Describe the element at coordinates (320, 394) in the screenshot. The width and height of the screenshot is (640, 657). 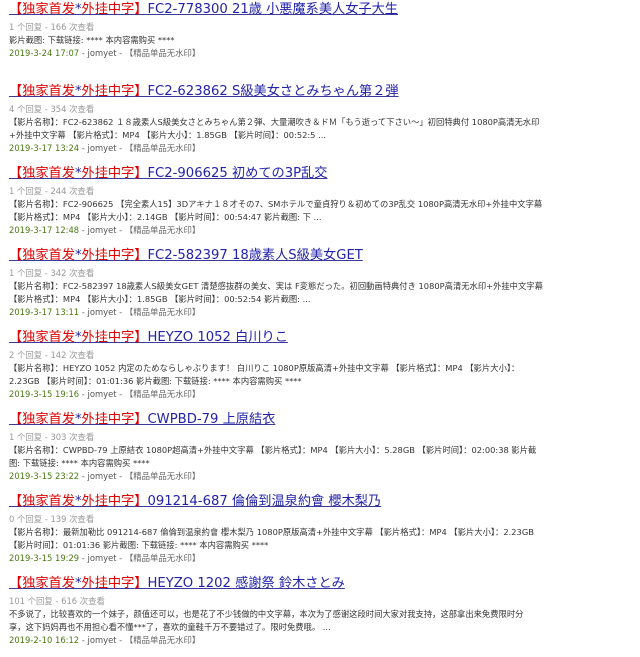
I see `thread-footer: 2019-3-15 19:16 - jomyet - 【精品单品无水印】` at that location.